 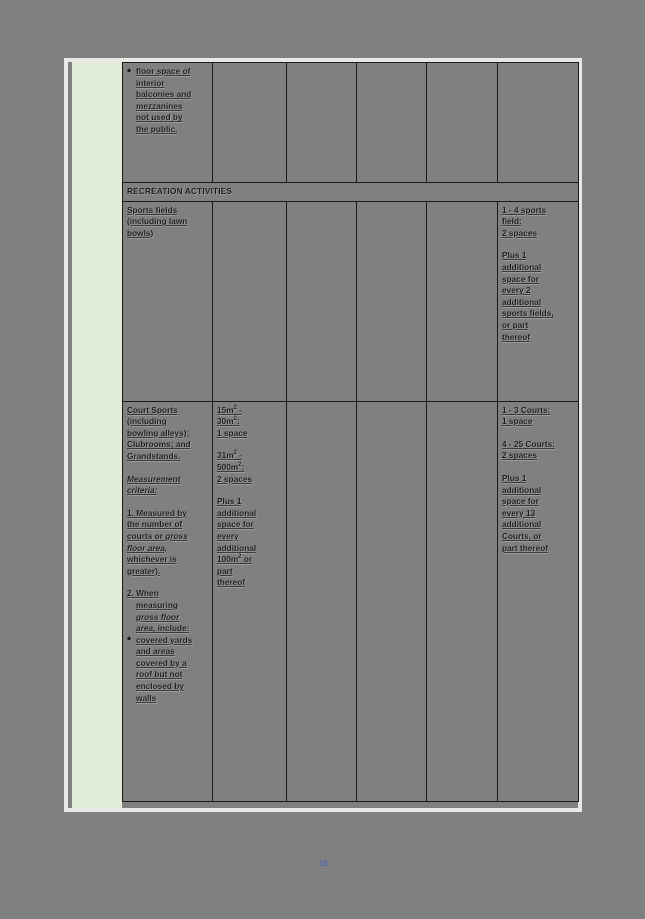 What do you see at coordinates (524, 209) in the screenshot?
I see `line: 1 - 4 sports` at bounding box center [524, 209].